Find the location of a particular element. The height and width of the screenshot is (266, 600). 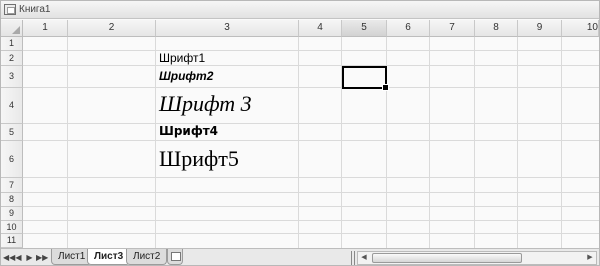

column-header-3: 3 is located at coordinates (227, 28).